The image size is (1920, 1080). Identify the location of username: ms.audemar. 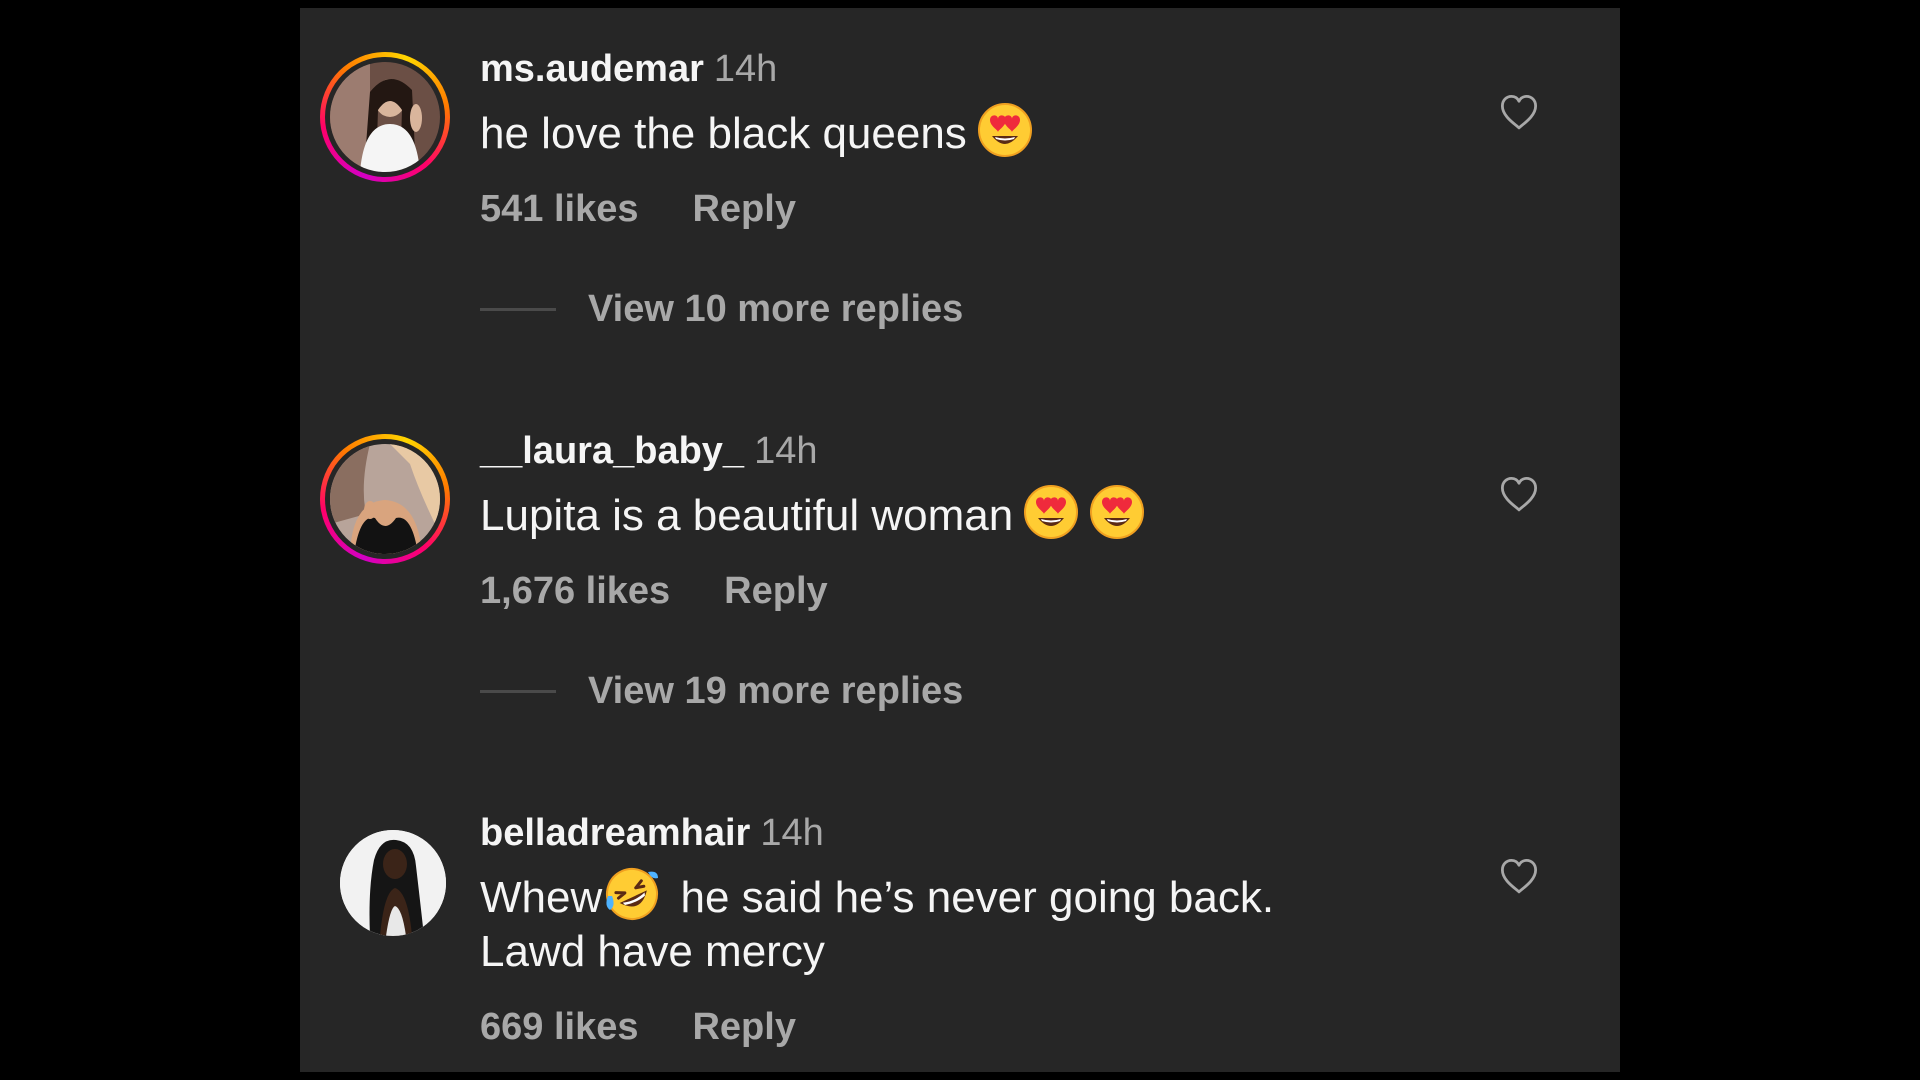
(592, 69).